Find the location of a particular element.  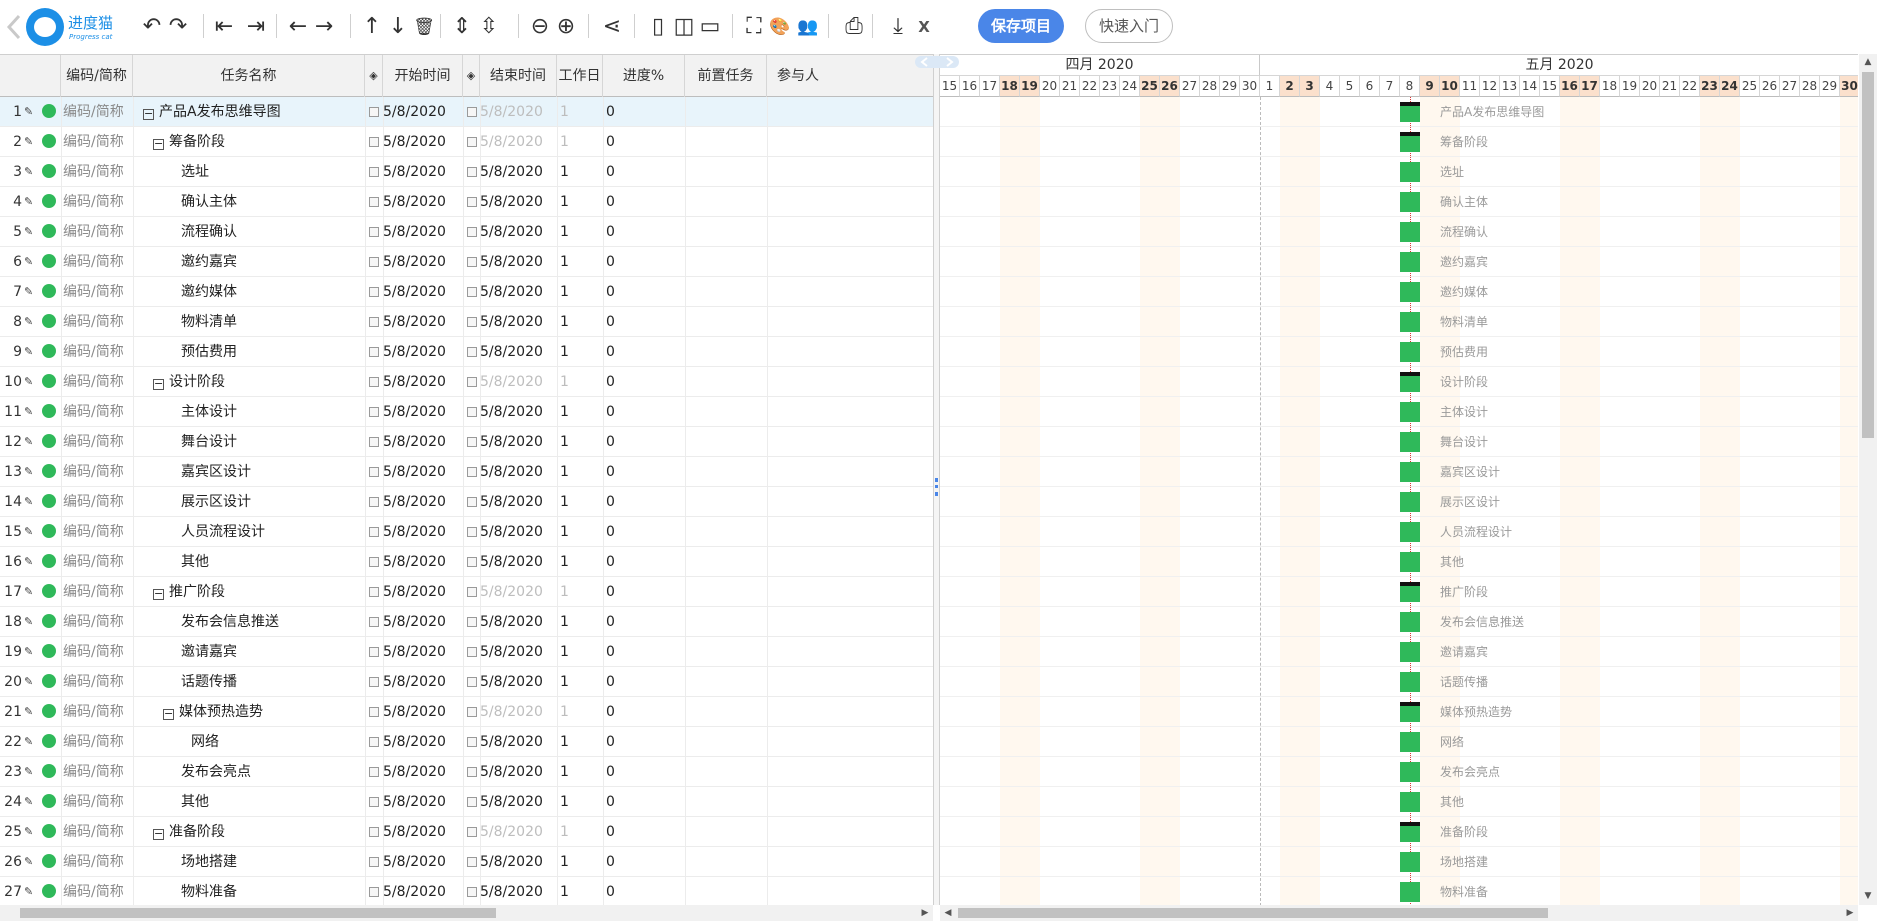

excel-export-icon: X is located at coordinates (924, 27).